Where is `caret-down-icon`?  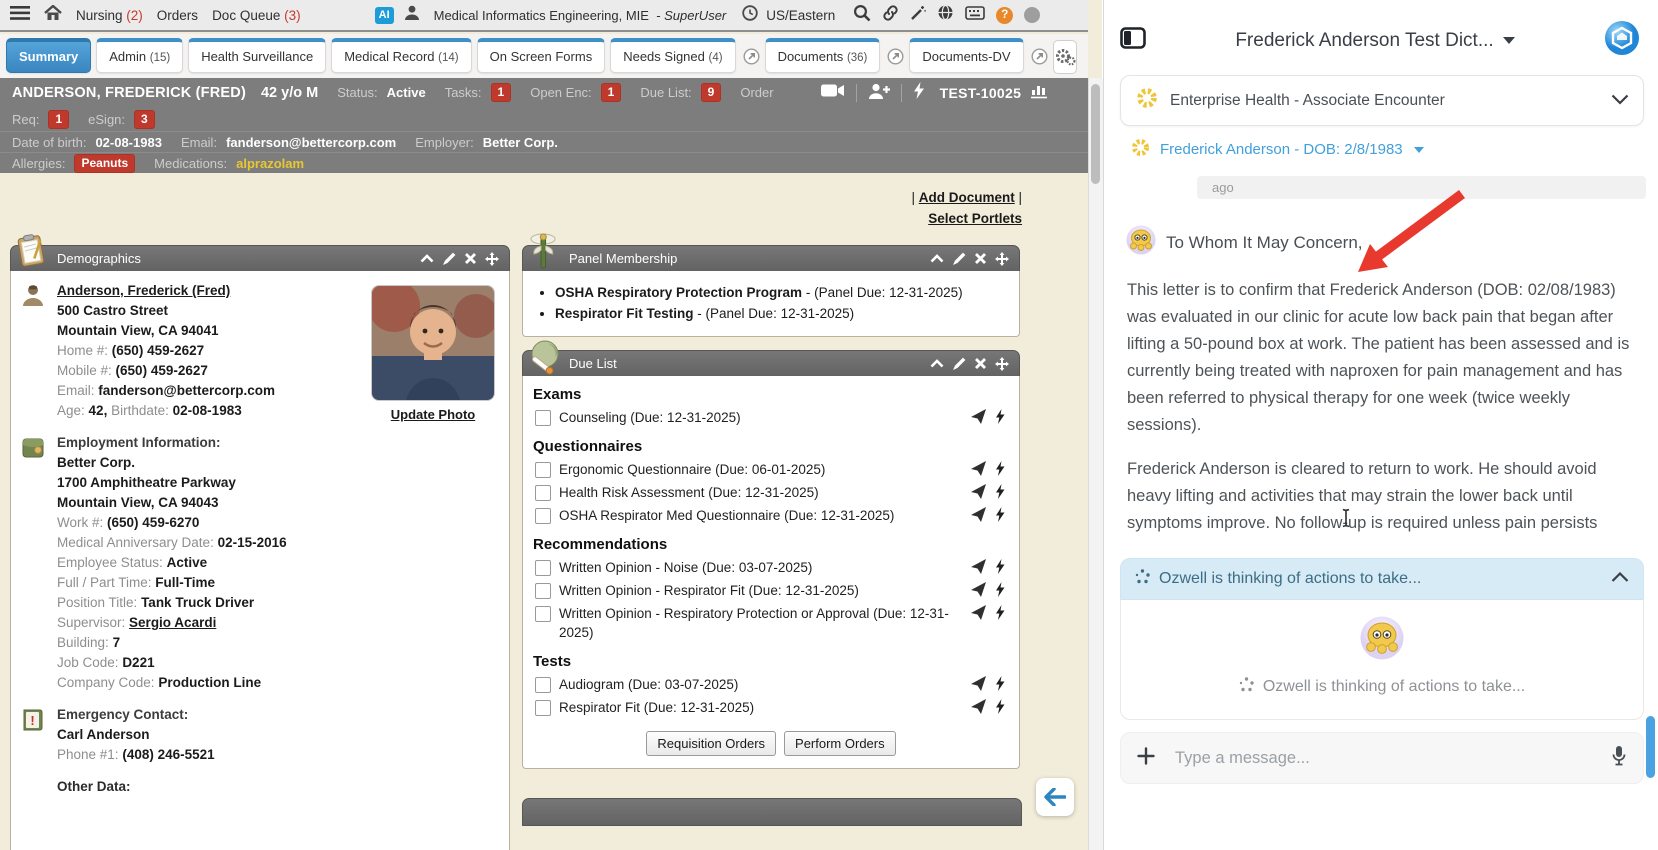 caret-down-icon is located at coordinates (1508, 40).